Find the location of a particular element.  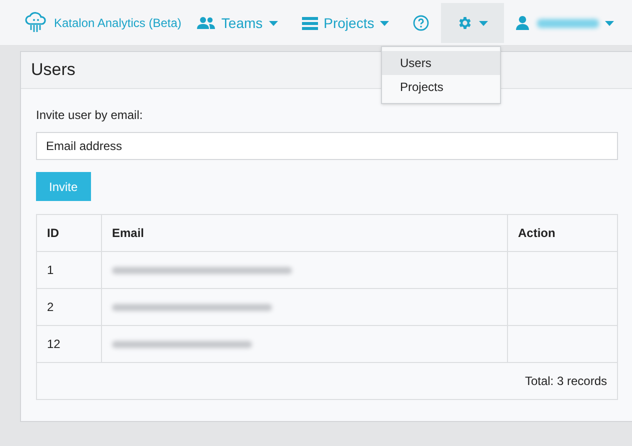

projects-menu-button: Projects is located at coordinates (346, 23).